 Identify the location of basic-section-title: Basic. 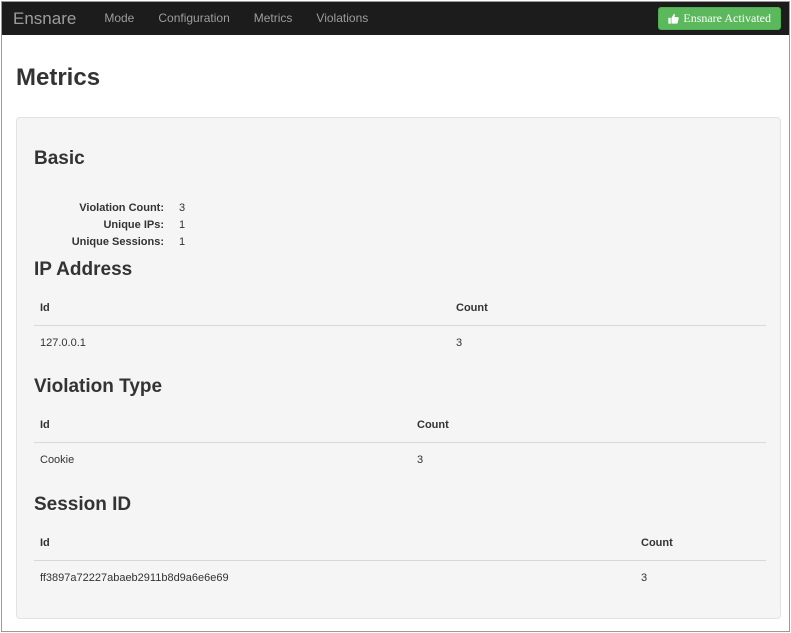
(59, 158).